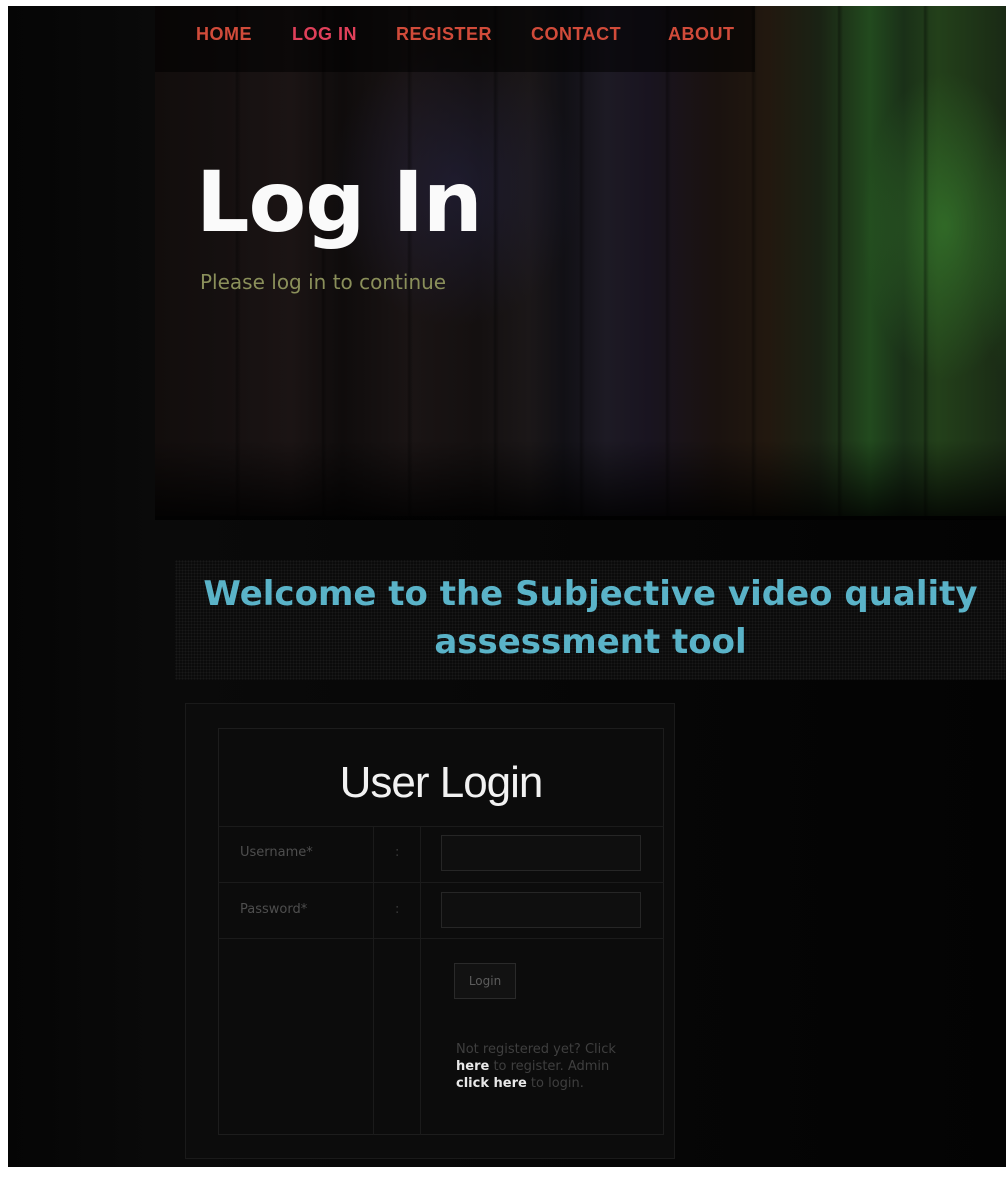 Image resolution: width=1006 pixels, height=1185 pixels. I want to click on nav-register: REGISTER, so click(444, 34).